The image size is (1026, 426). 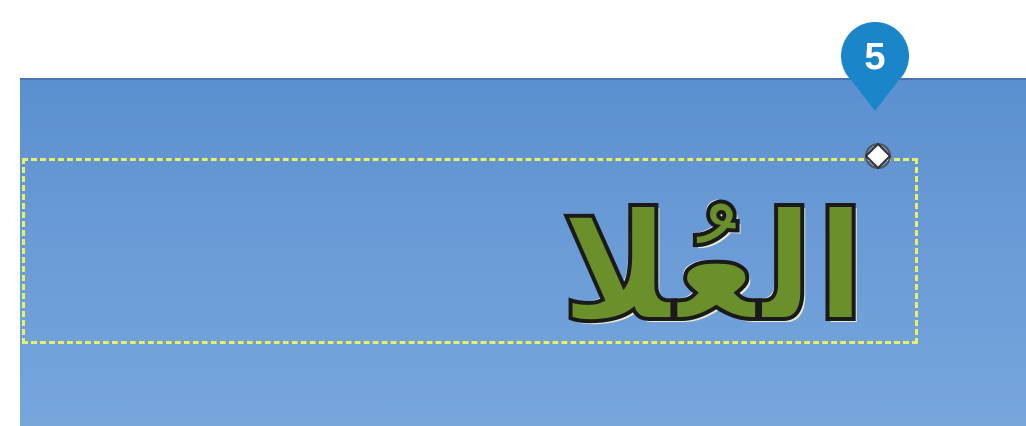 I want to click on transform-handle-icon, so click(x=878, y=156).